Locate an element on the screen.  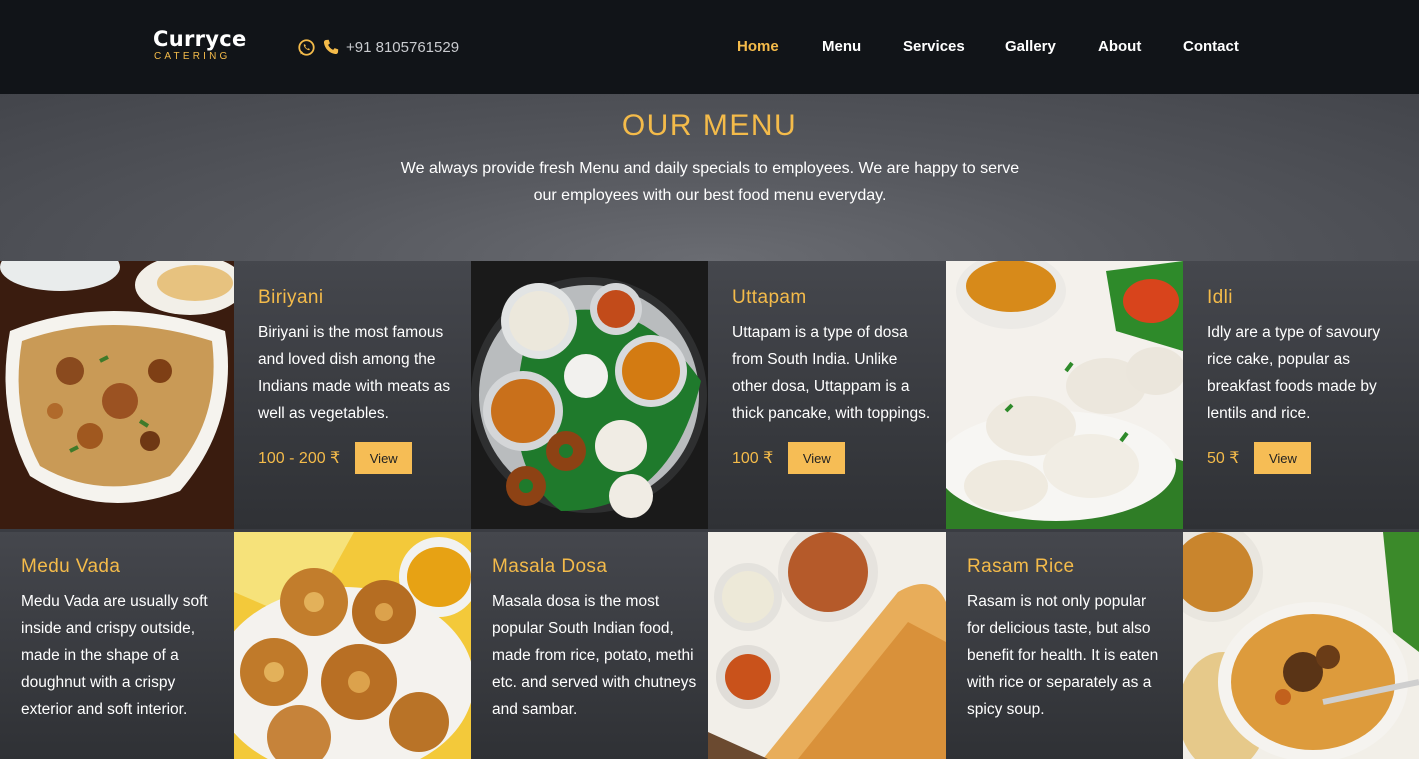
price-row: 100 - 200 ₹ View is located at coordinates (364, 458).